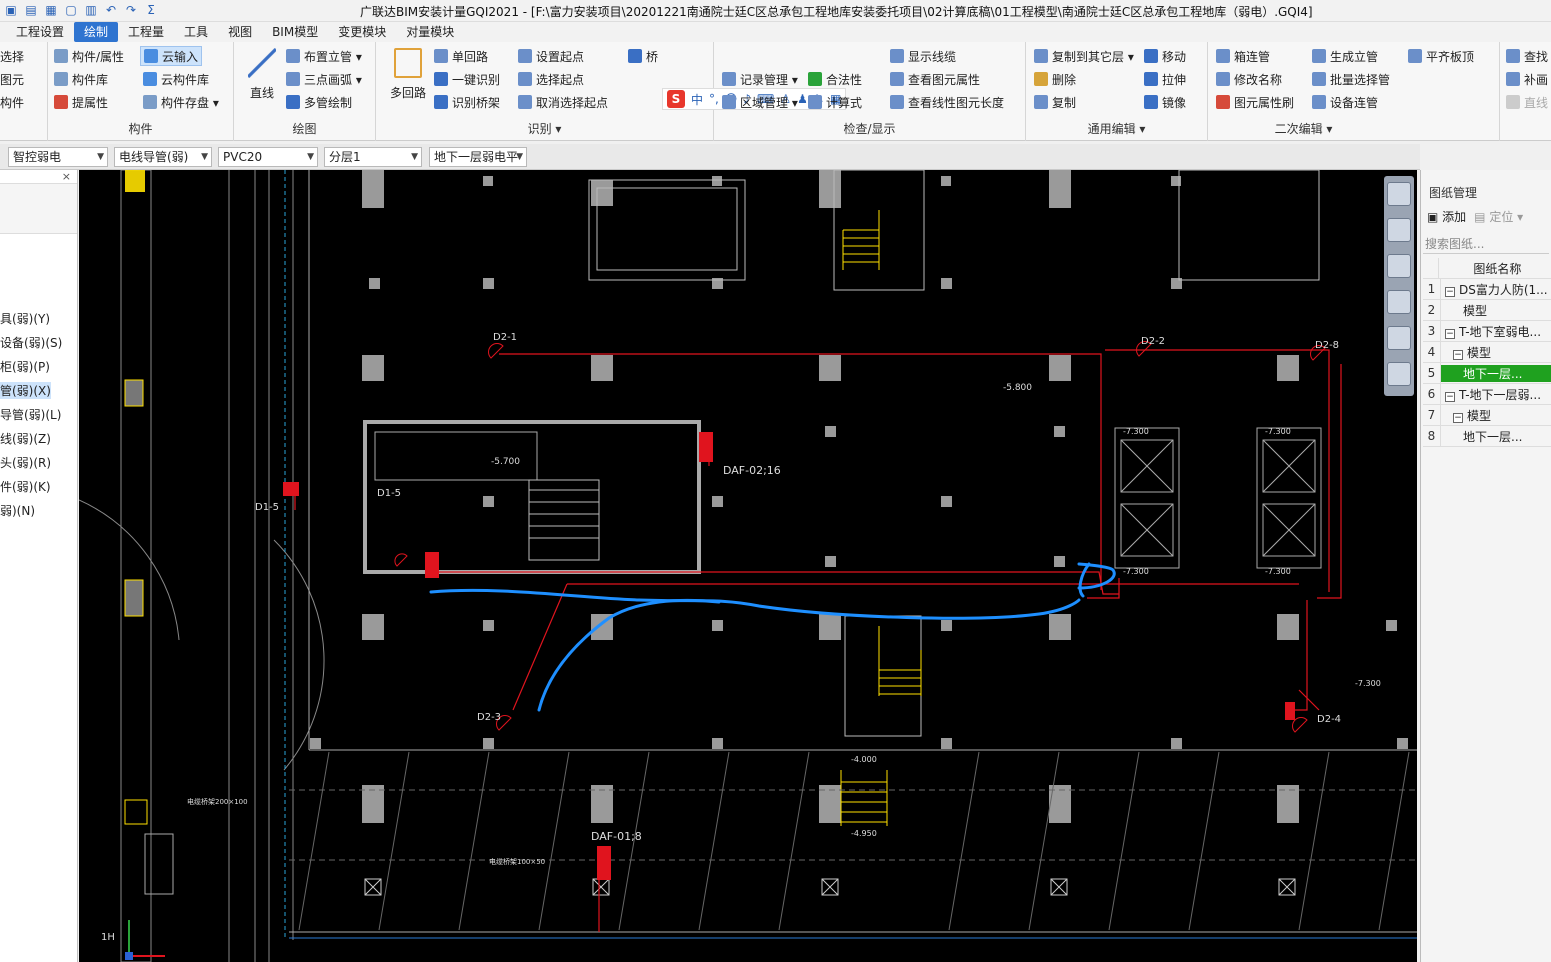 This screenshot has height=962, width=1551. Describe the element at coordinates (12, 79) in the screenshot. I see `element-button: 图元` at that location.